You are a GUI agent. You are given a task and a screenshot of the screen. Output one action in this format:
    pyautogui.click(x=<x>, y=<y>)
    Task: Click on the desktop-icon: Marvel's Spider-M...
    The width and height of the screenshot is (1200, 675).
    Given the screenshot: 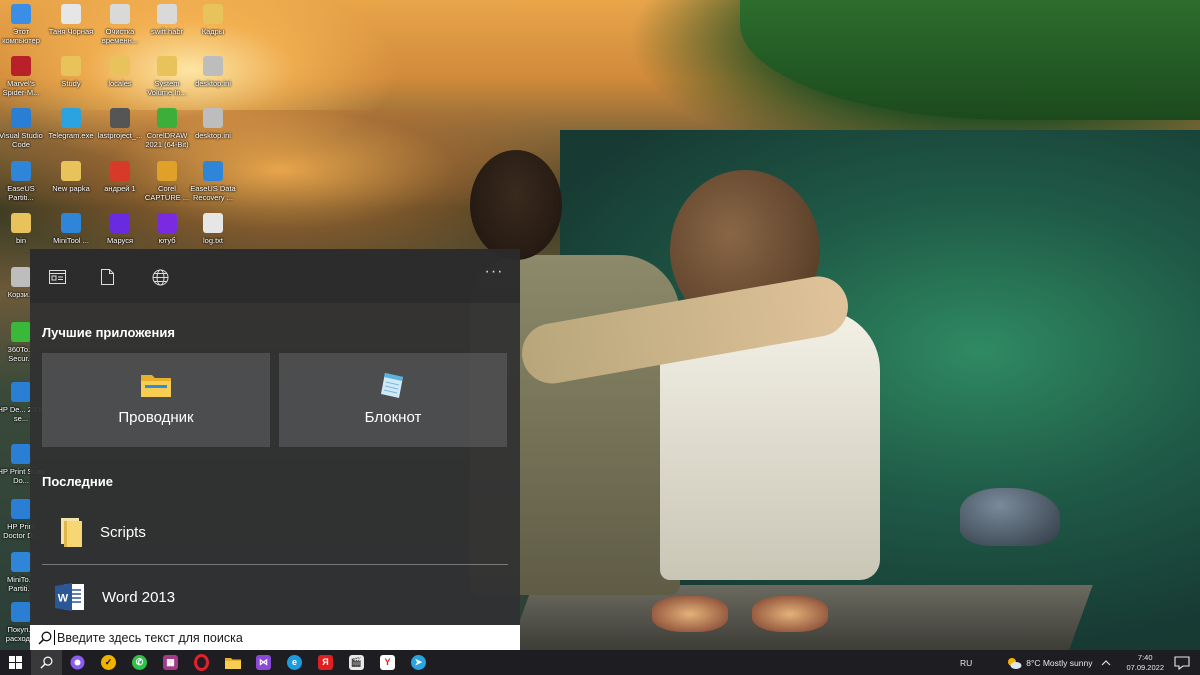 What is the action you would take?
    pyautogui.click(x=22, y=74)
    